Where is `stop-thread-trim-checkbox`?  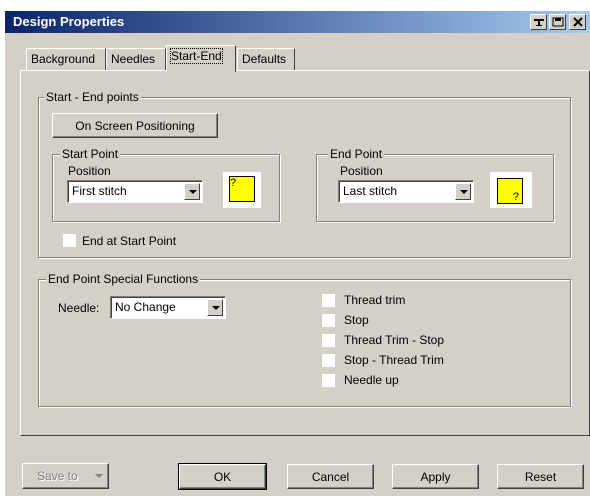
stop-thread-trim-checkbox is located at coordinates (328, 360).